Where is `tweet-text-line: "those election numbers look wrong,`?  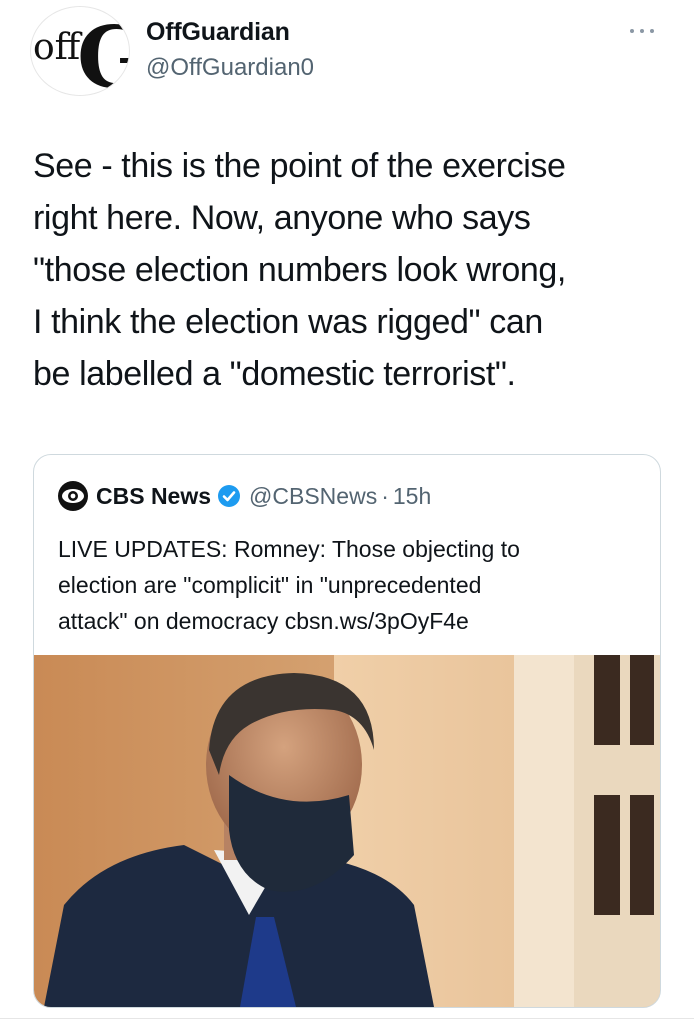 tweet-text-line: "those election numbers look wrong, is located at coordinates (299, 270).